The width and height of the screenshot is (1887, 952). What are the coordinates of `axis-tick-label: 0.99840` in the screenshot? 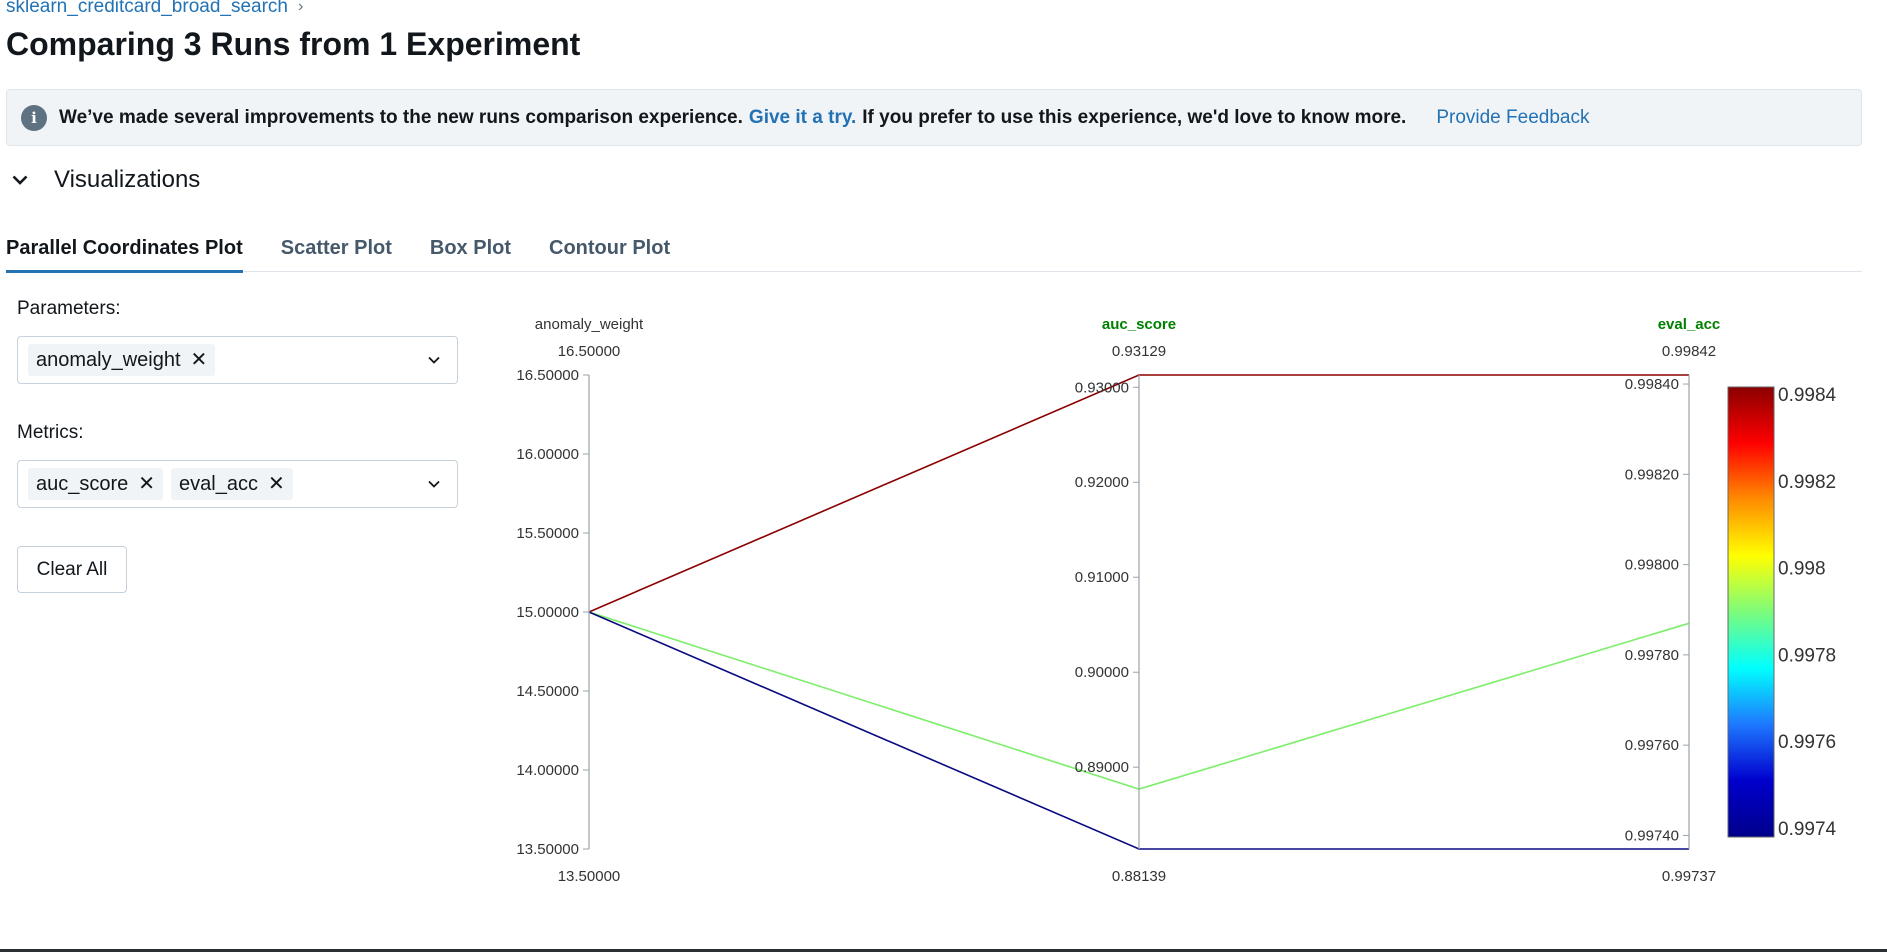 It's located at (1652, 384).